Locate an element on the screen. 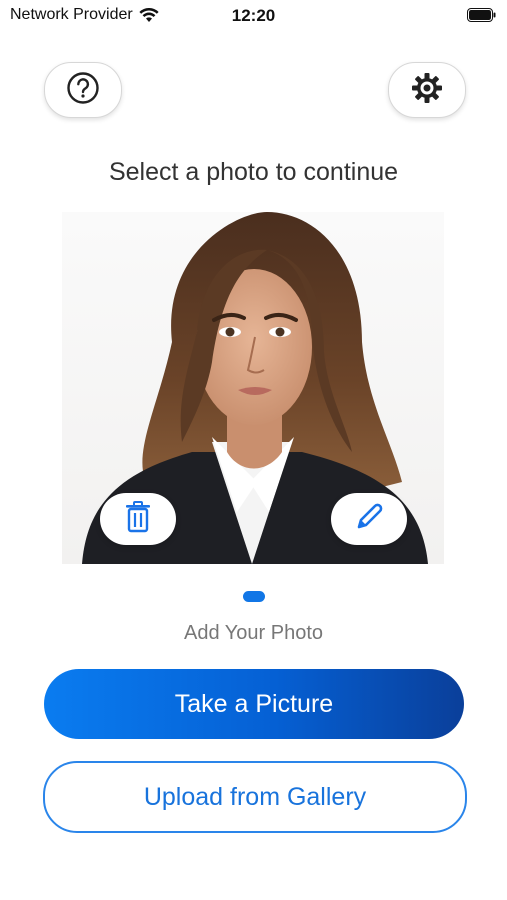  battery-icon is located at coordinates (482, 17).